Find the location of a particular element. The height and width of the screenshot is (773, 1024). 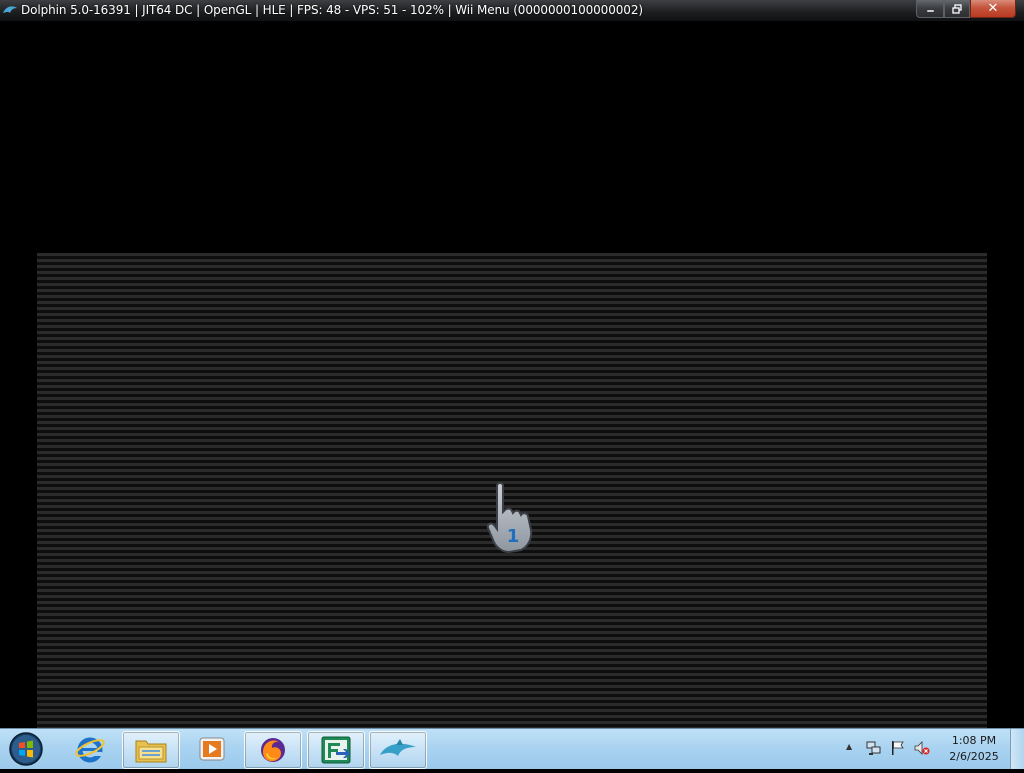

system-clock: 1:08 PM 2/6/2025 is located at coordinates (974, 749).